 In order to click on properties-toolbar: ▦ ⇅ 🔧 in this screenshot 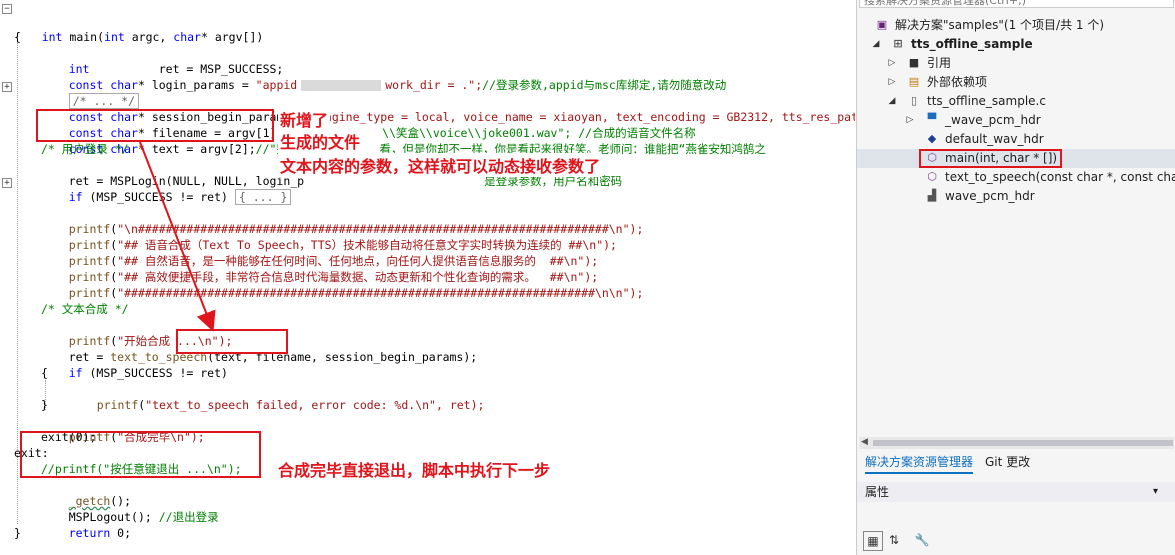, I will do `click(1016, 541)`.